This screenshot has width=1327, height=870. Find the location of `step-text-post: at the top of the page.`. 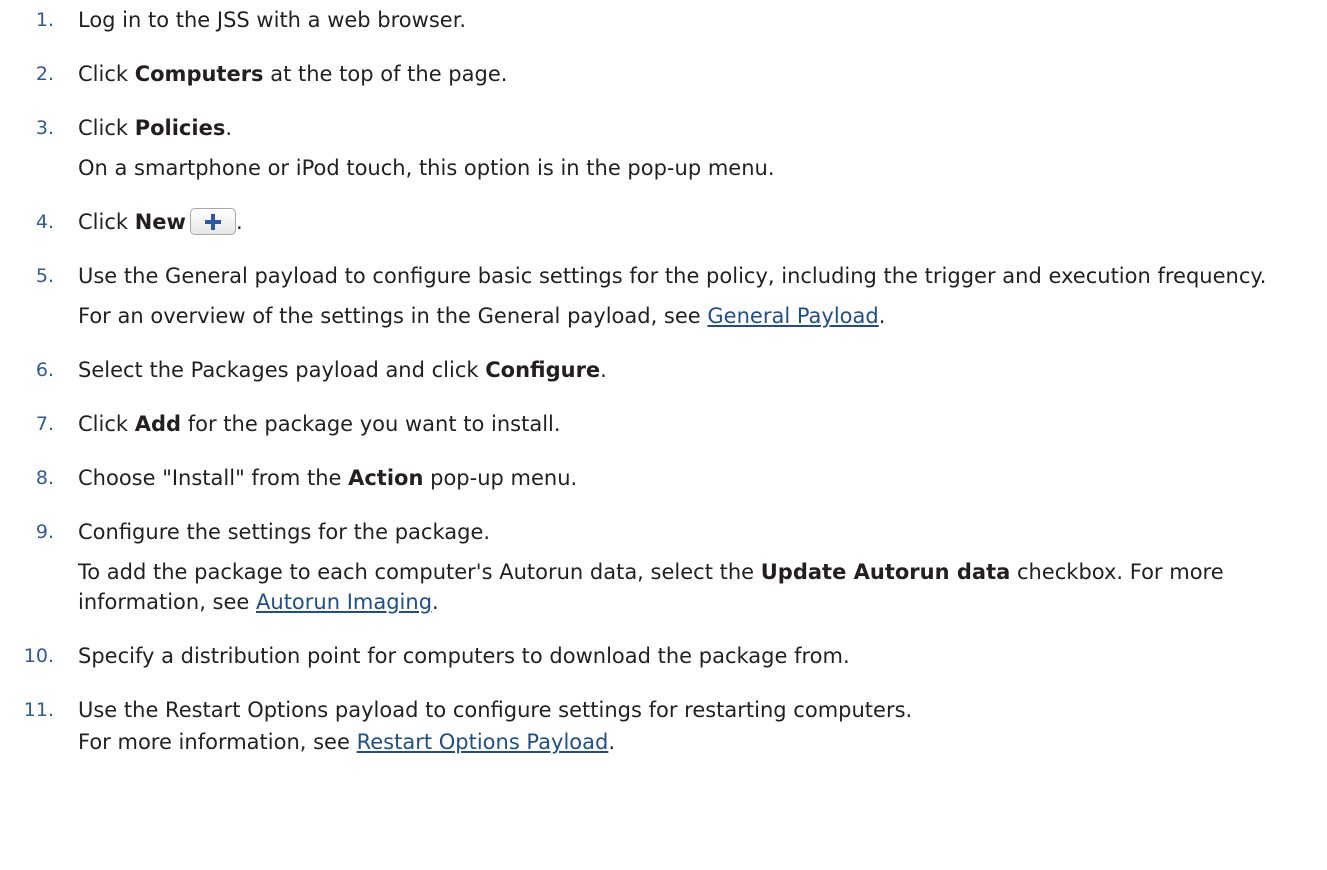

step-text-post: at the top of the page. is located at coordinates (385, 74).